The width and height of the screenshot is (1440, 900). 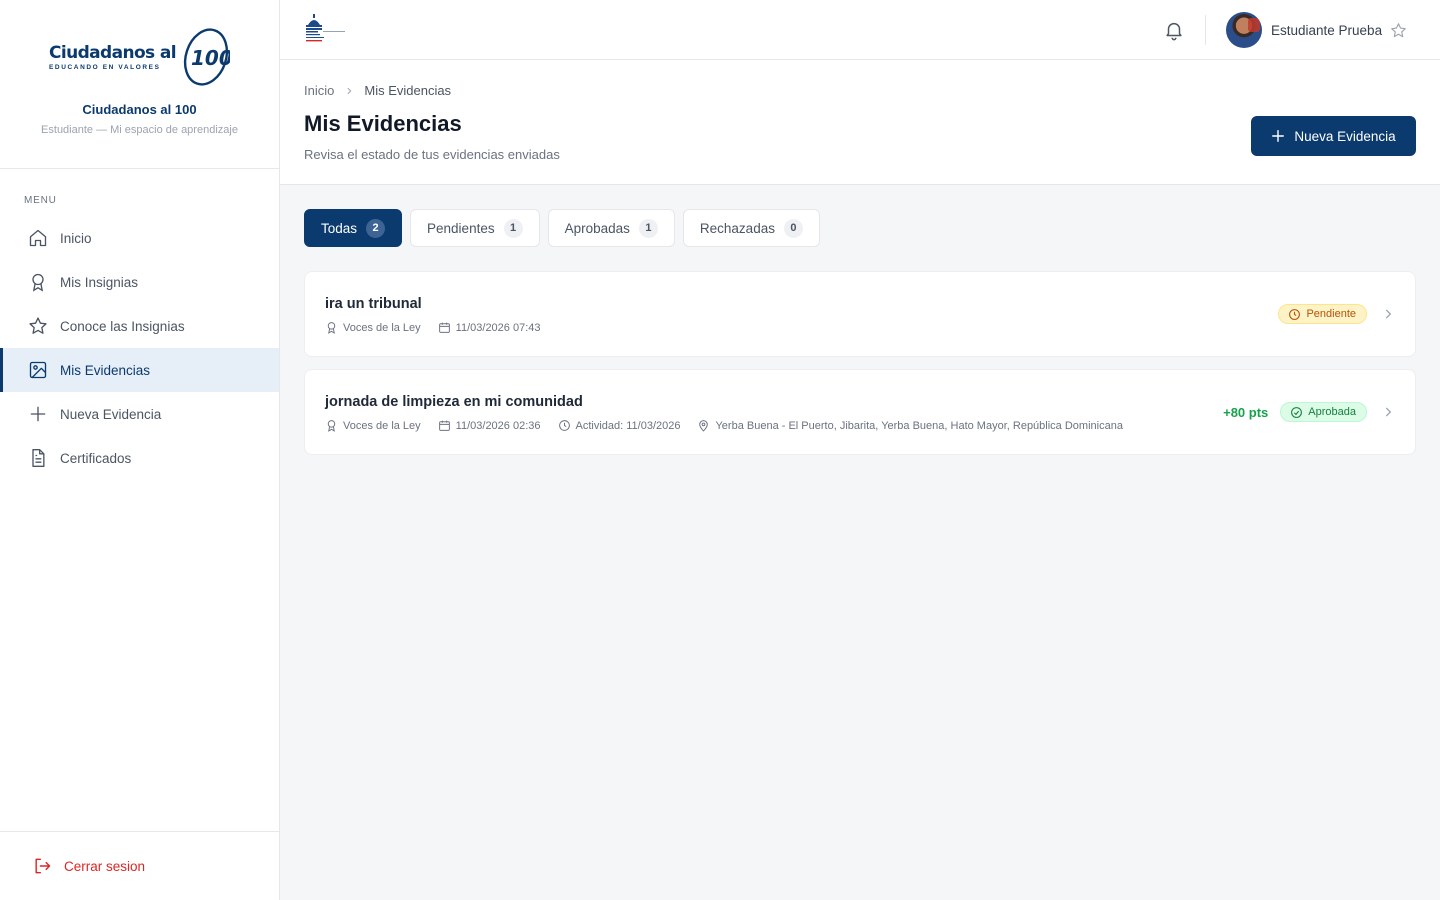 I want to click on location-pin-icon, so click(x=703, y=425).